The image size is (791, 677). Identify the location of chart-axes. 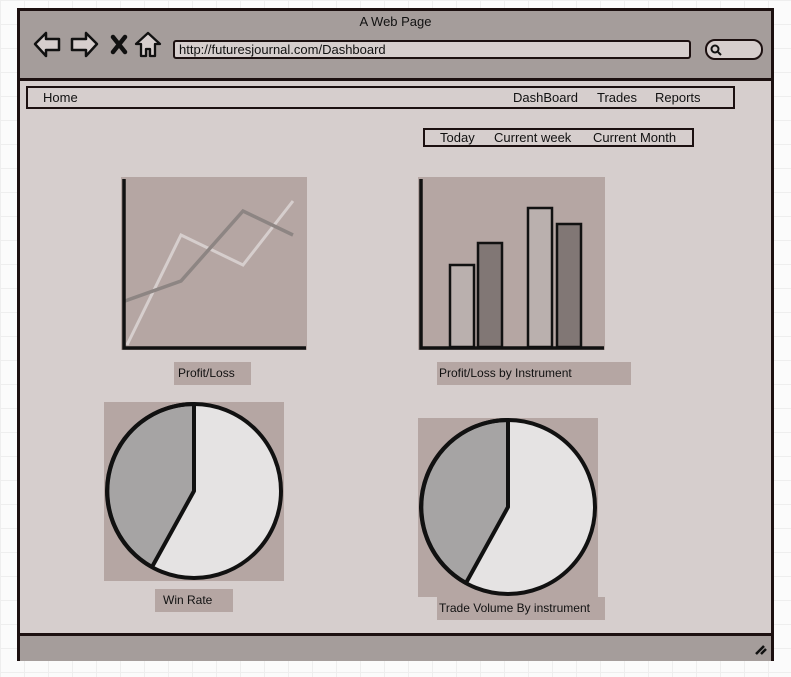
(214, 264).